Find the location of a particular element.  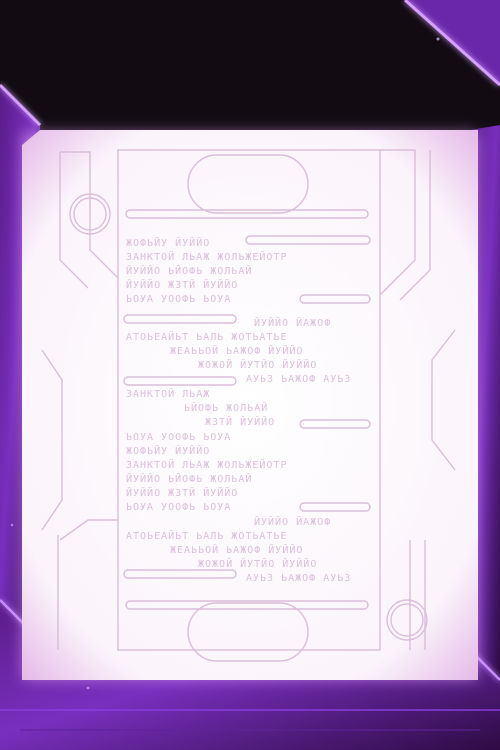

glyph-line: ЬЙОФЬ ЖОЛЬАЙ is located at coordinates (226, 407).